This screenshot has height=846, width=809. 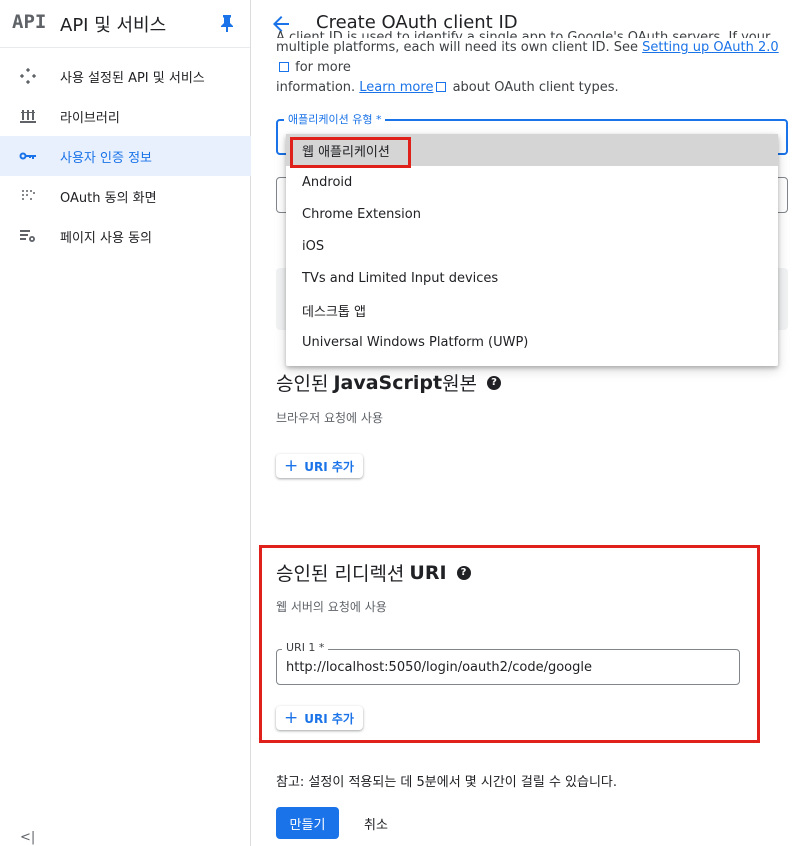 I want to click on dropdown-option-android: Android, so click(x=532, y=182).